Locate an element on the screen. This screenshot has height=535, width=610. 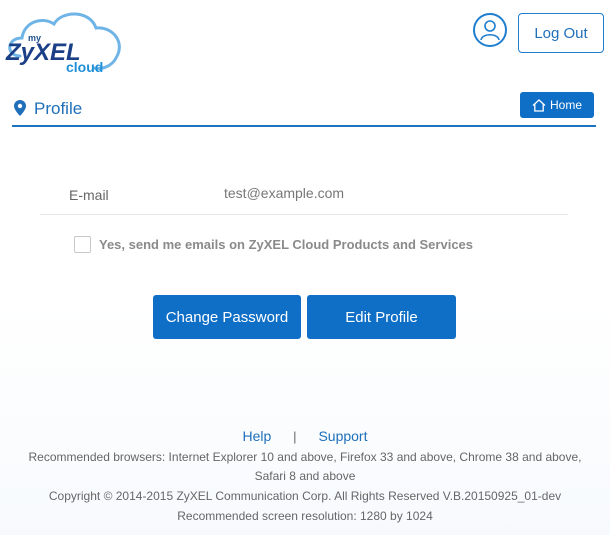
email-row: E-mail test@example.com is located at coordinates (304, 196).